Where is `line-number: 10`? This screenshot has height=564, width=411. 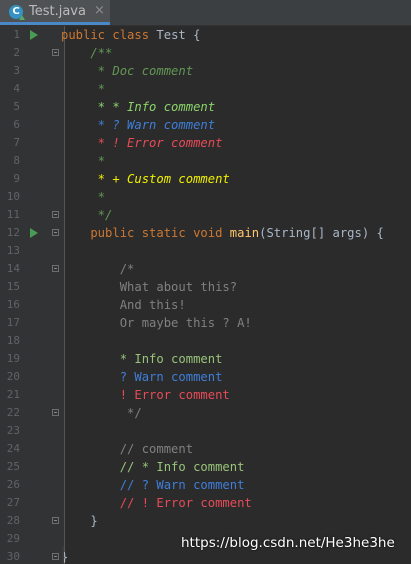
line-number: 10 is located at coordinates (10, 197).